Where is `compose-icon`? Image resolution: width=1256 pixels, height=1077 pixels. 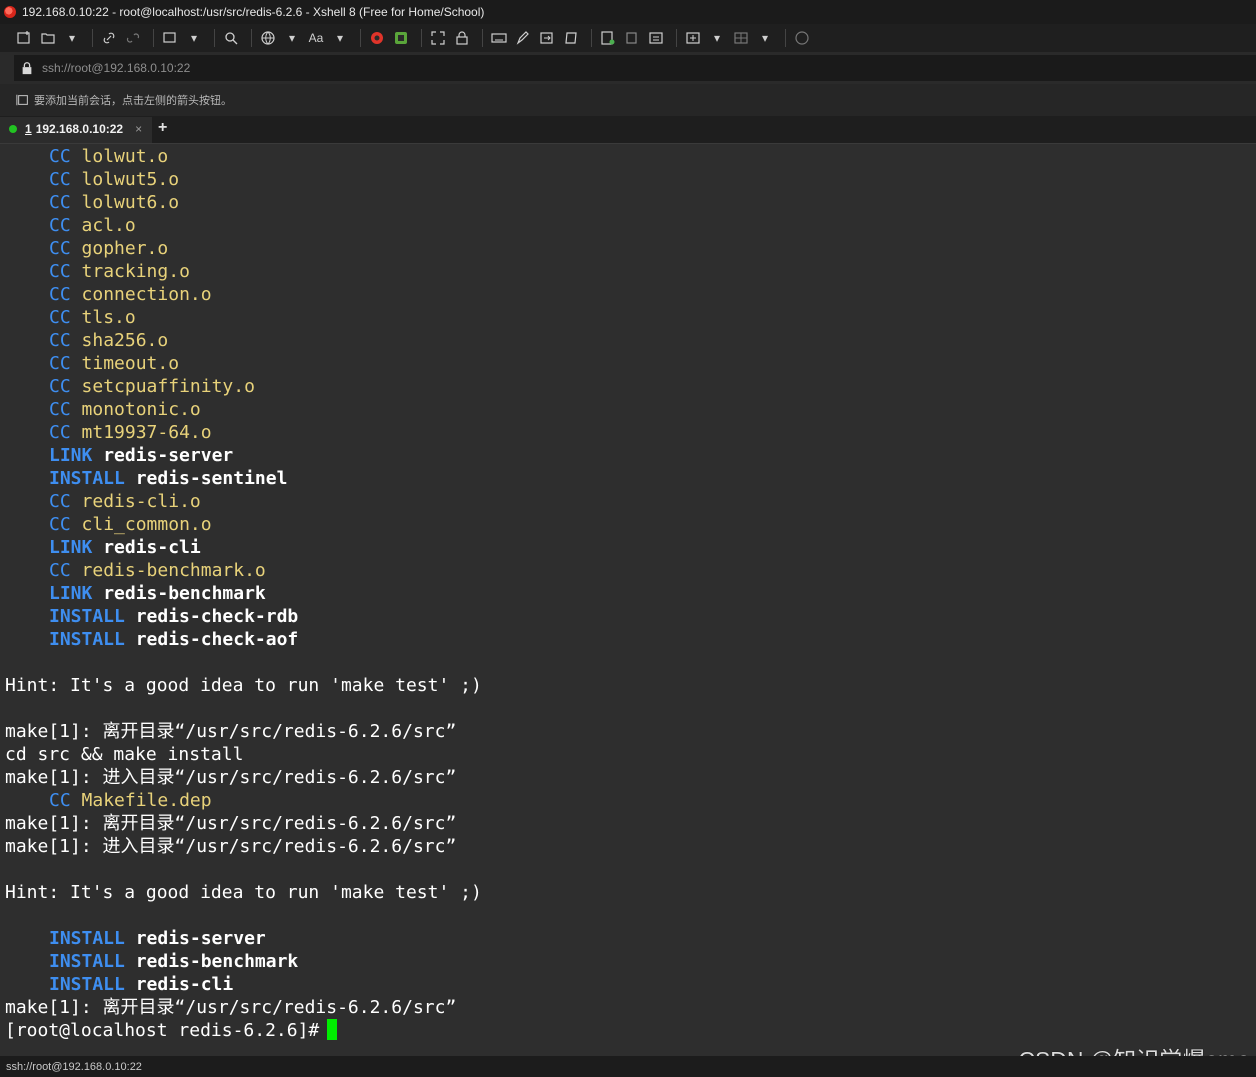 compose-icon is located at coordinates (523, 38).